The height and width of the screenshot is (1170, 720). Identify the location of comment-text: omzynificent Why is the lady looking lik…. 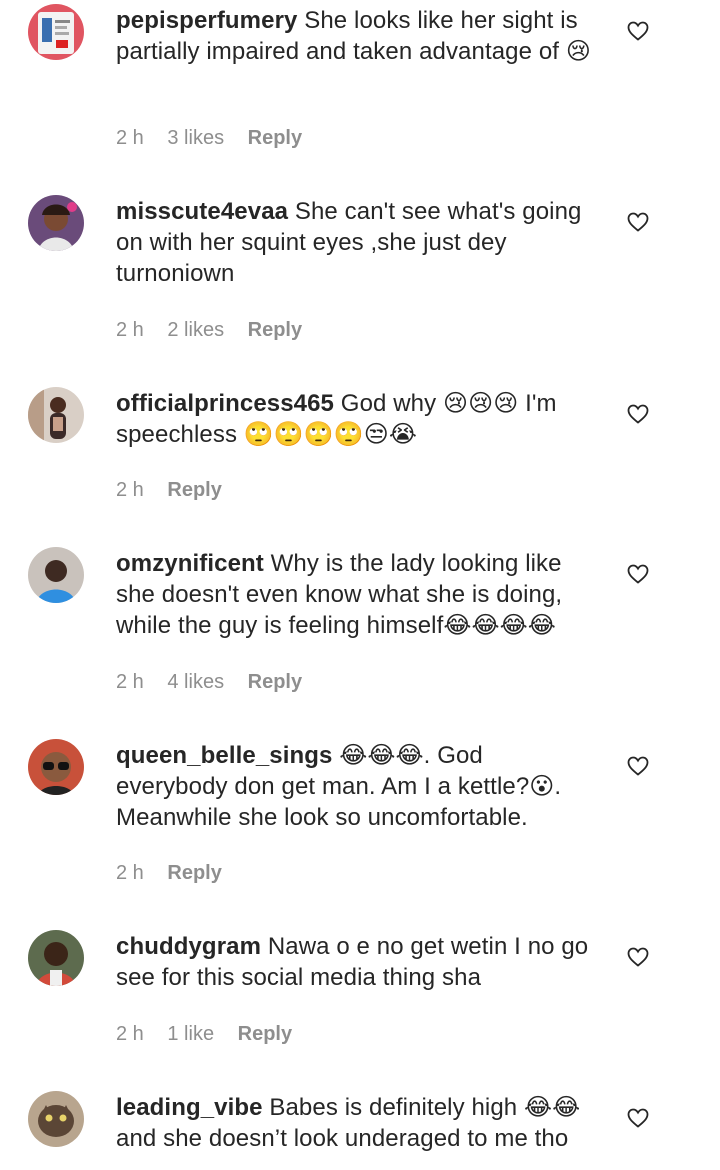
(356, 594).